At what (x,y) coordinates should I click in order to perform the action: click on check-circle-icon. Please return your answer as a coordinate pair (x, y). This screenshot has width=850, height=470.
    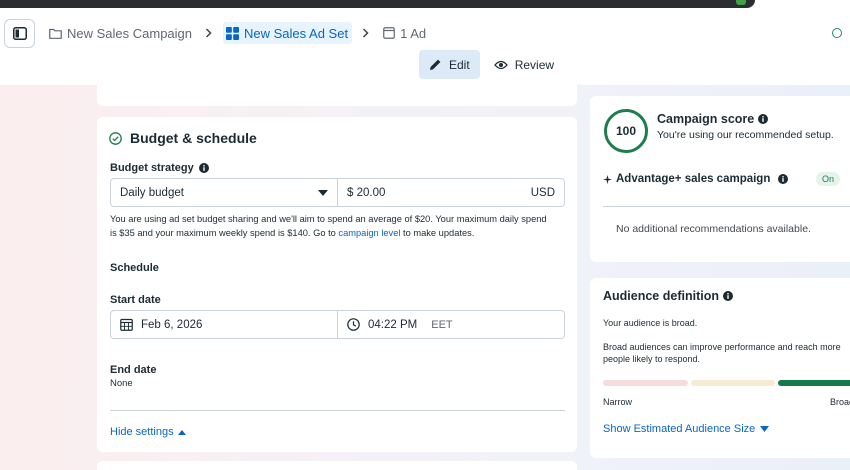
    Looking at the image, I should click on (115, 138).